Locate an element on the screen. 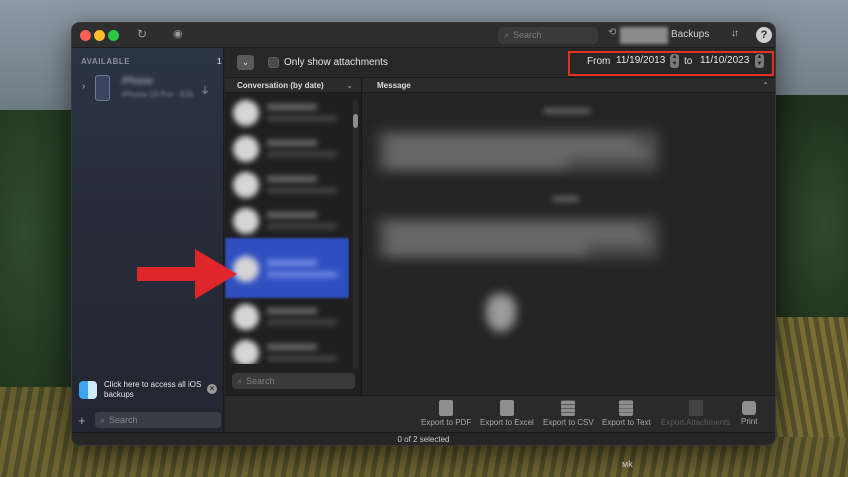  sidebar-search-input: ⌕ Search is located at coordinates (158, 420).